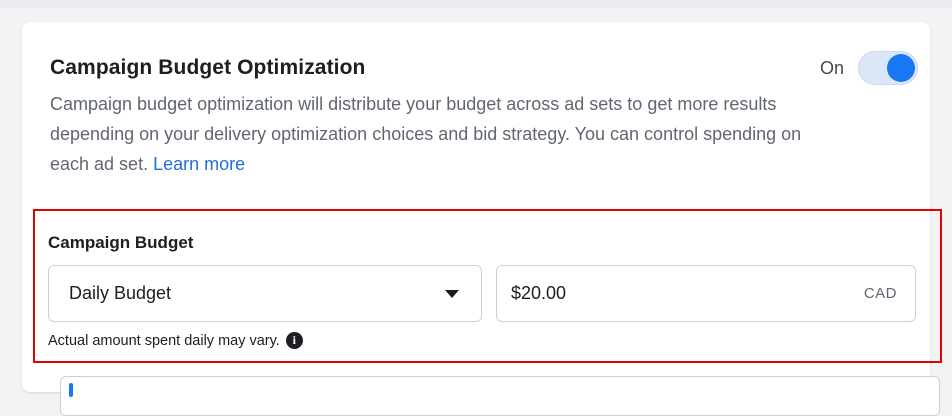  What do you see at coordinates (687, 293) in the screenshot?
I see `budget-amount-input` at bounding box center [687, 293].